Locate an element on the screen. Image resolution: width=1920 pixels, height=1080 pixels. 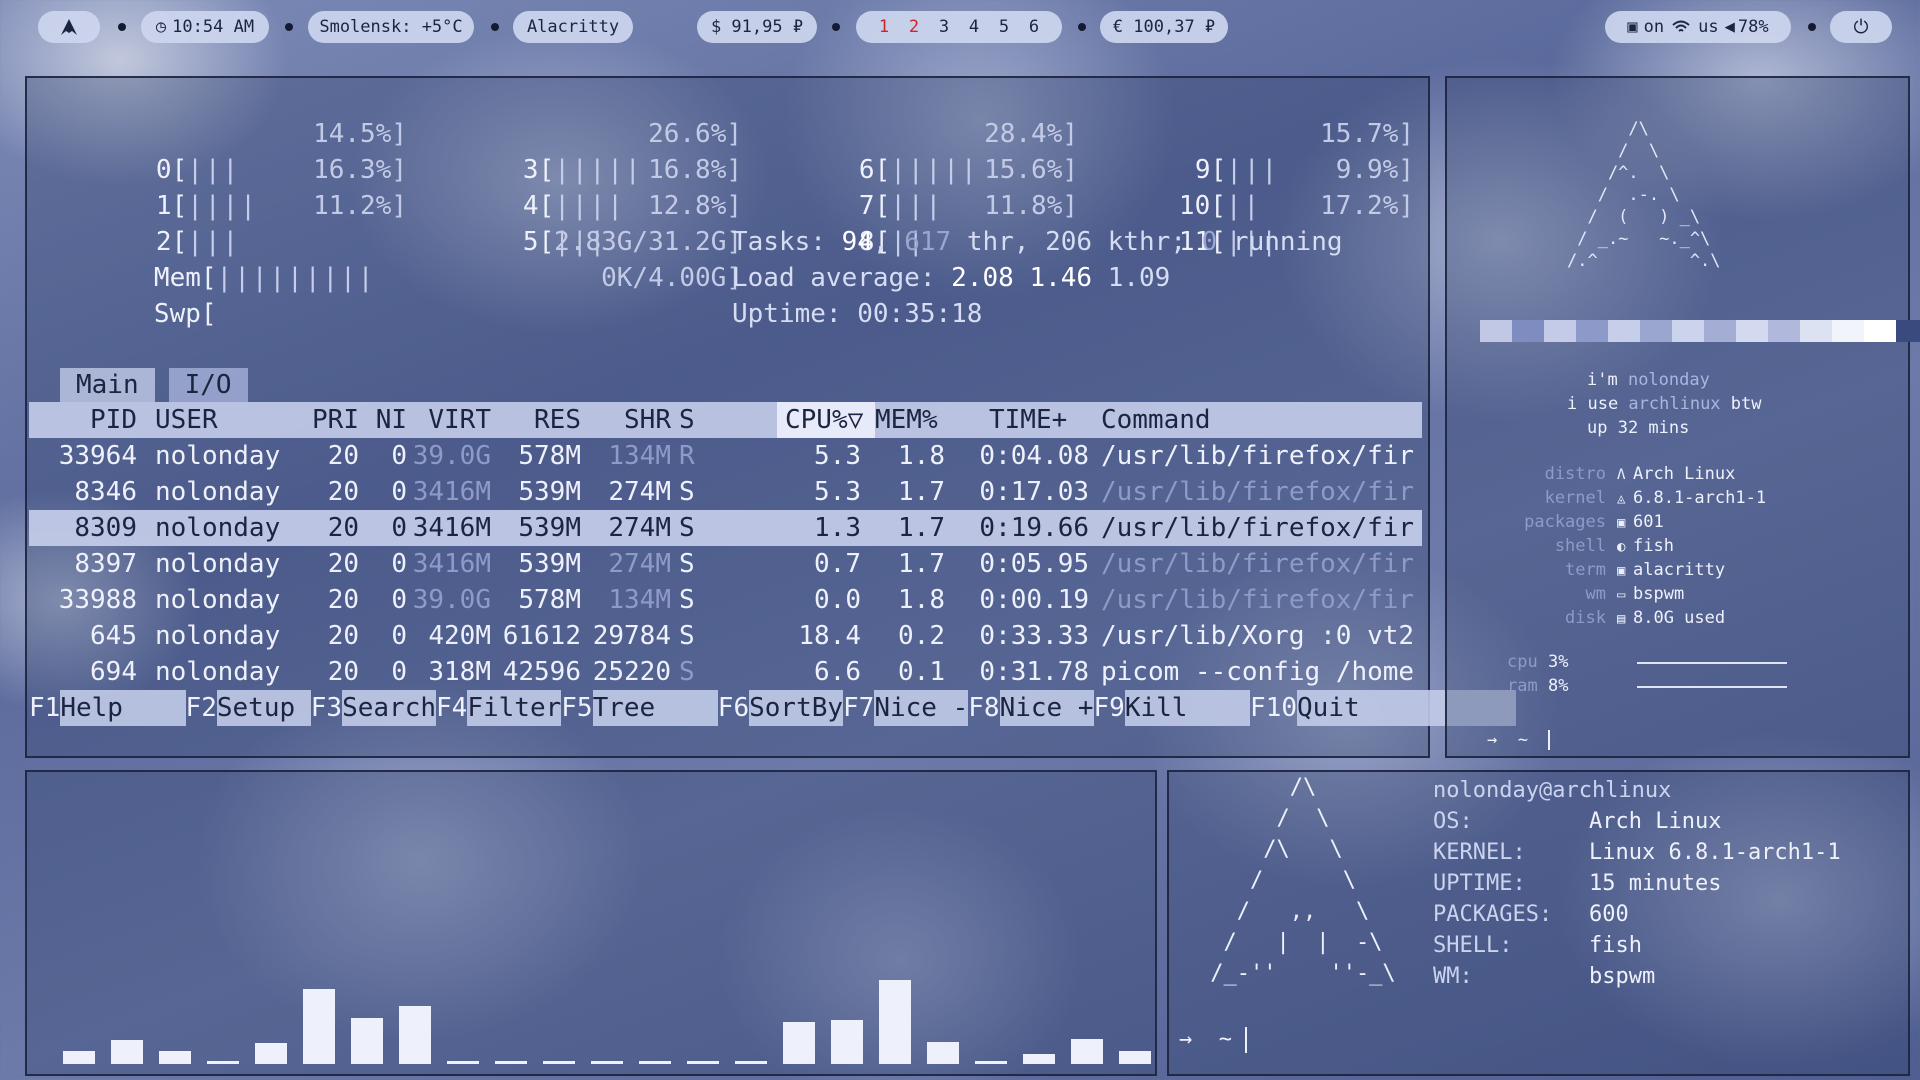
workspace-5: 5 is located at coordinates (1004, 27).